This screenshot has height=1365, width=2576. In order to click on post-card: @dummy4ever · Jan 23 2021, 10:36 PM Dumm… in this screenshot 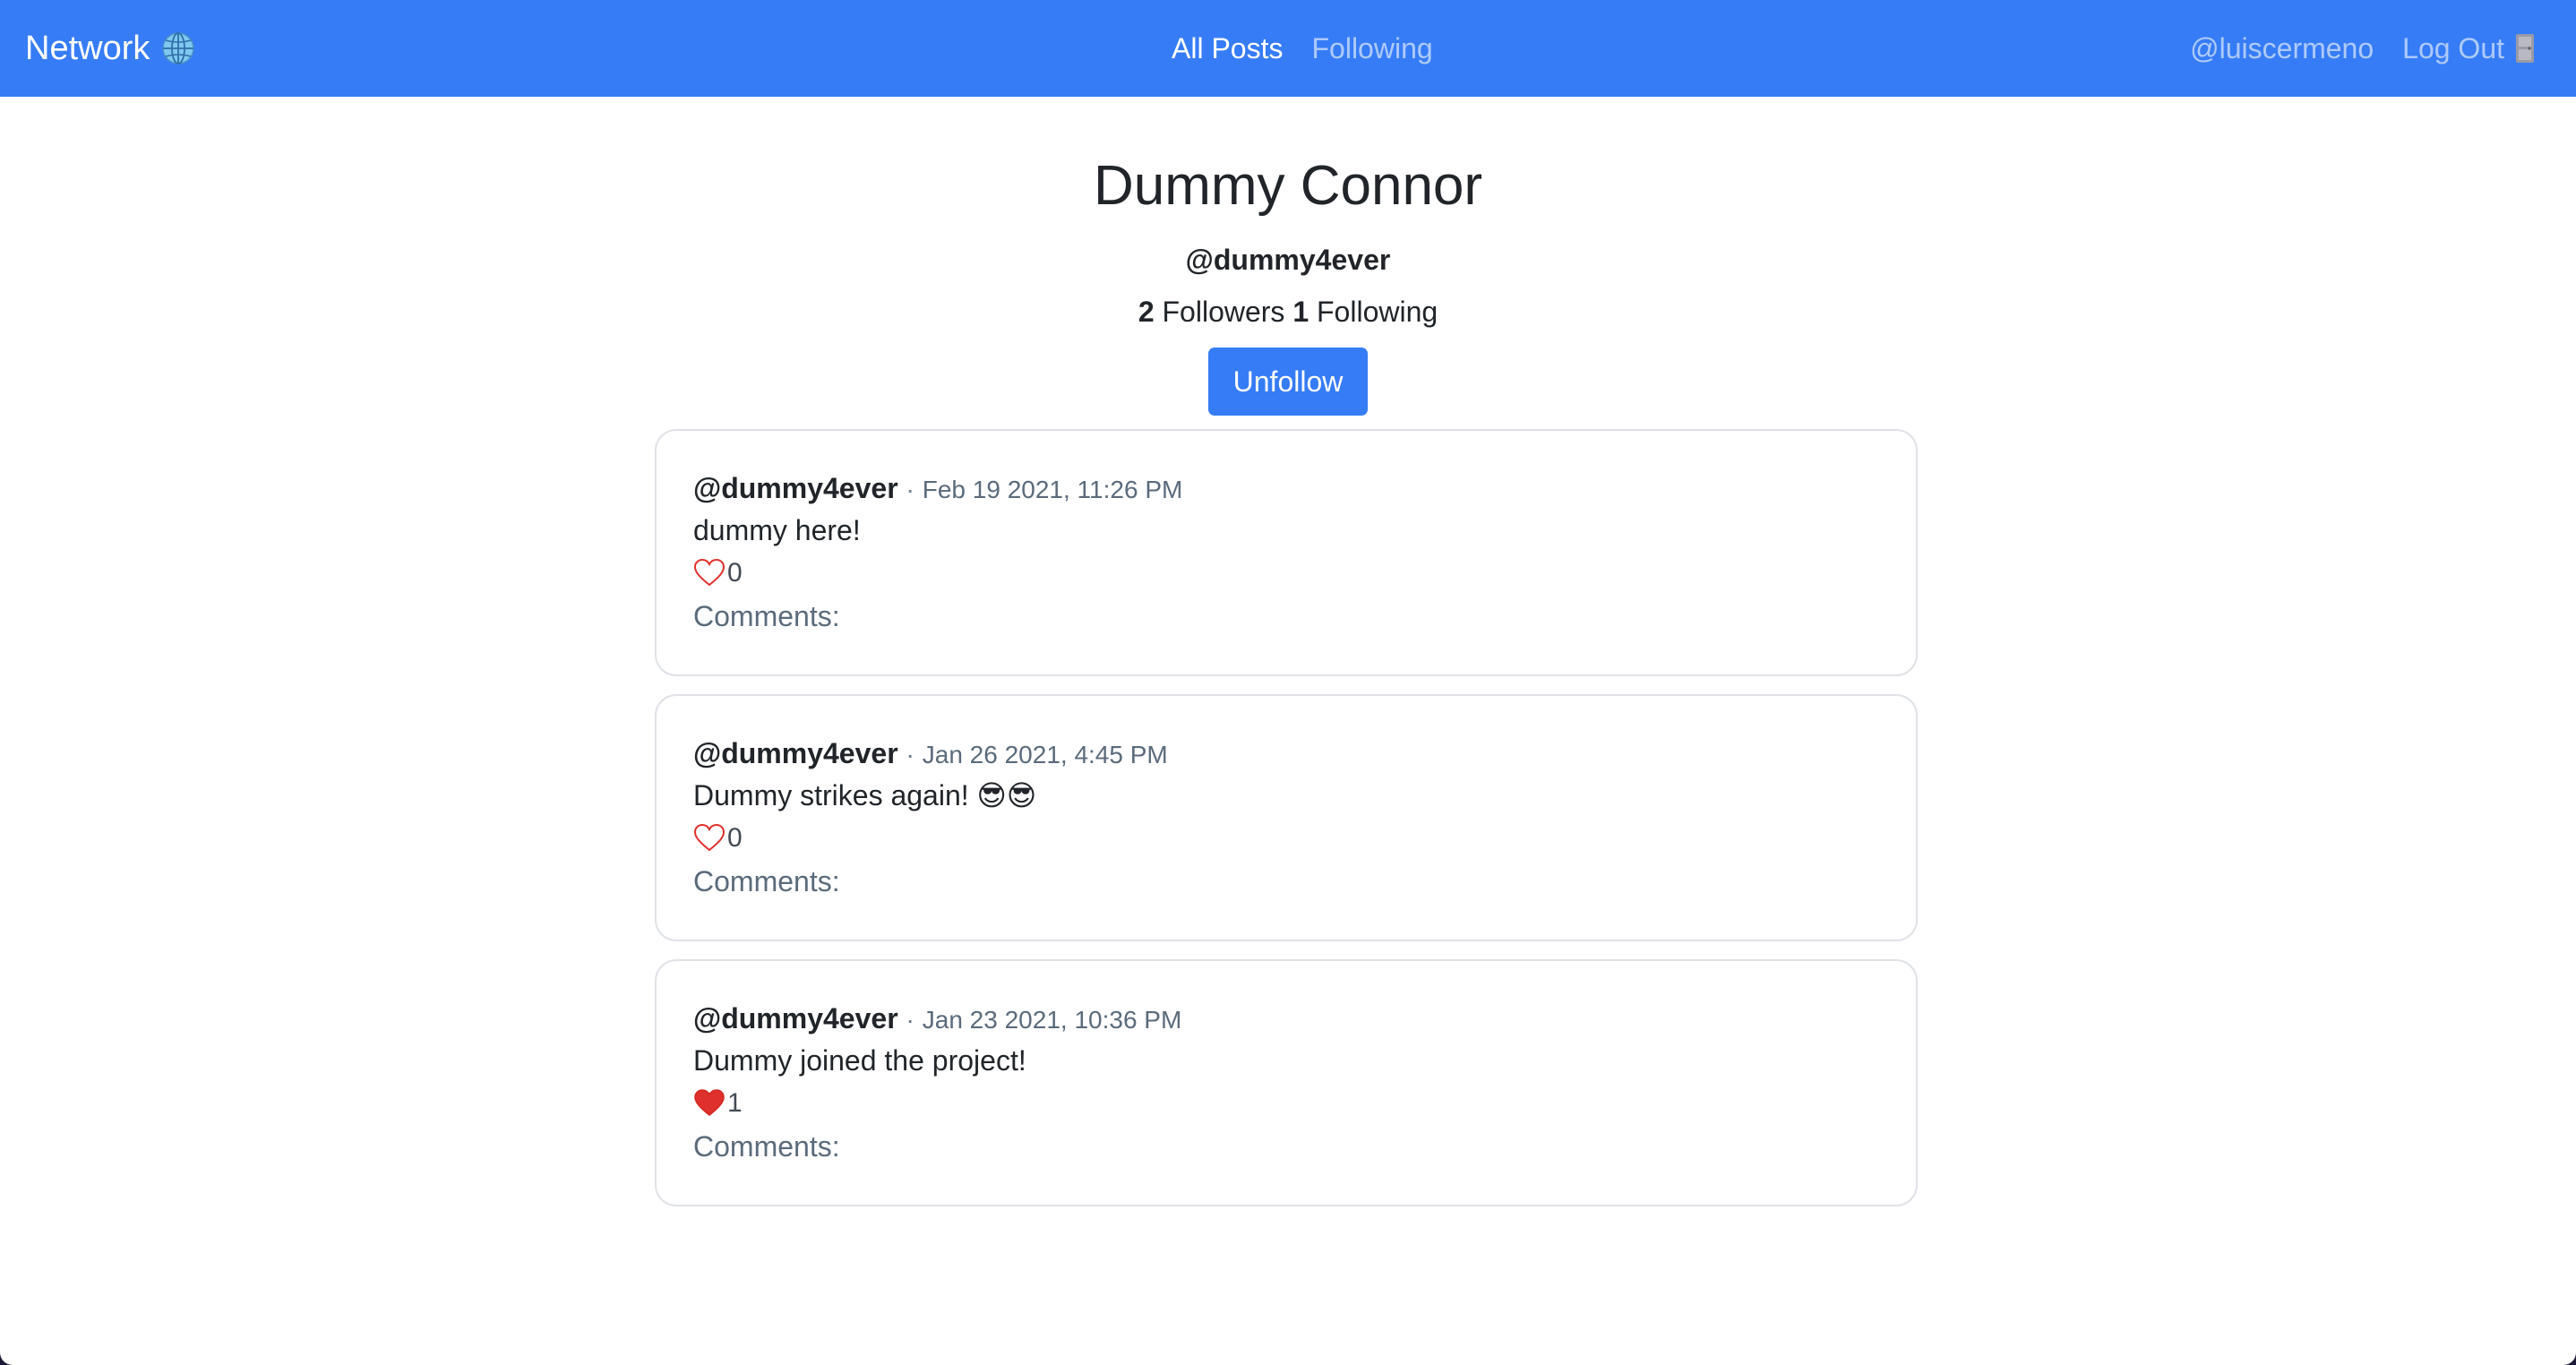, I will do `click(1286, 1082)`.